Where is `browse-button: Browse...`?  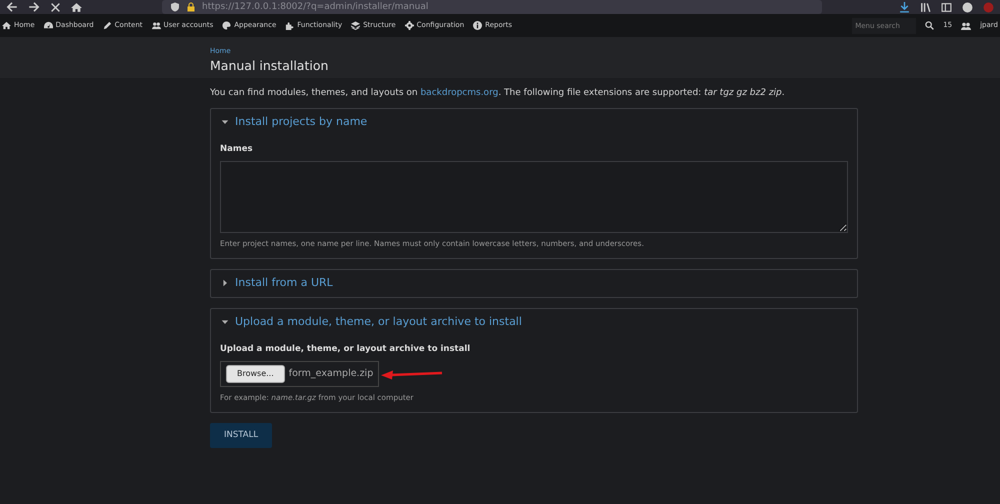 browse-button: Browse... is located at coordinates (255, 373).